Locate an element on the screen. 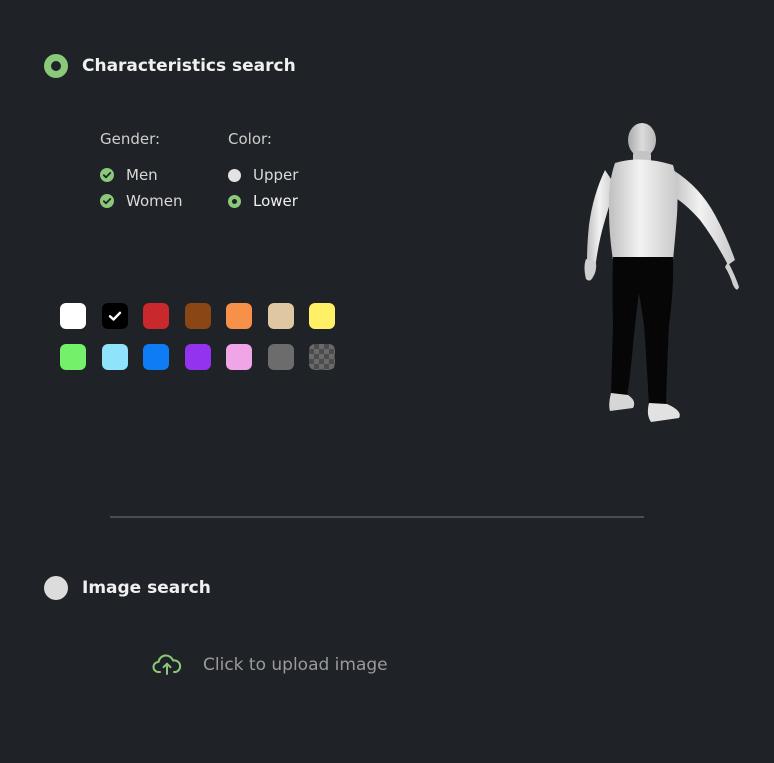  gender-option-women: Women is located at coordinates (141, 201).